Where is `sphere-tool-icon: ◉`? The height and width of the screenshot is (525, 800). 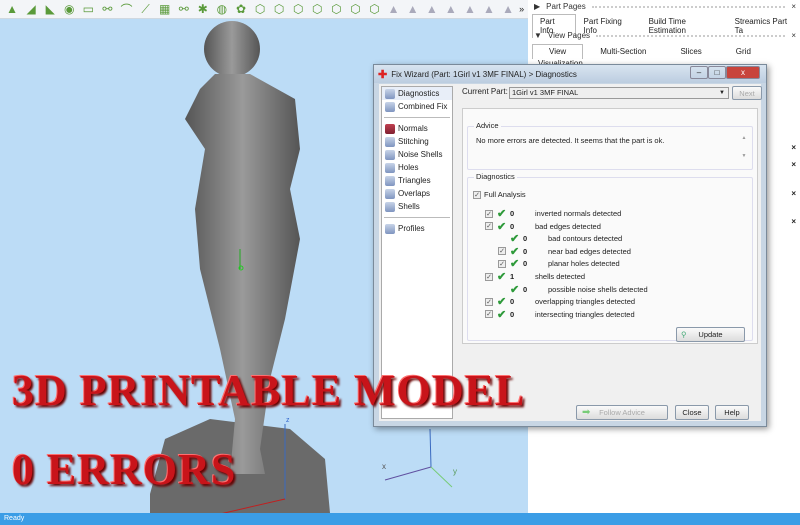
sphere-tool-icon: ◉ is located at coordinates (69, 9).